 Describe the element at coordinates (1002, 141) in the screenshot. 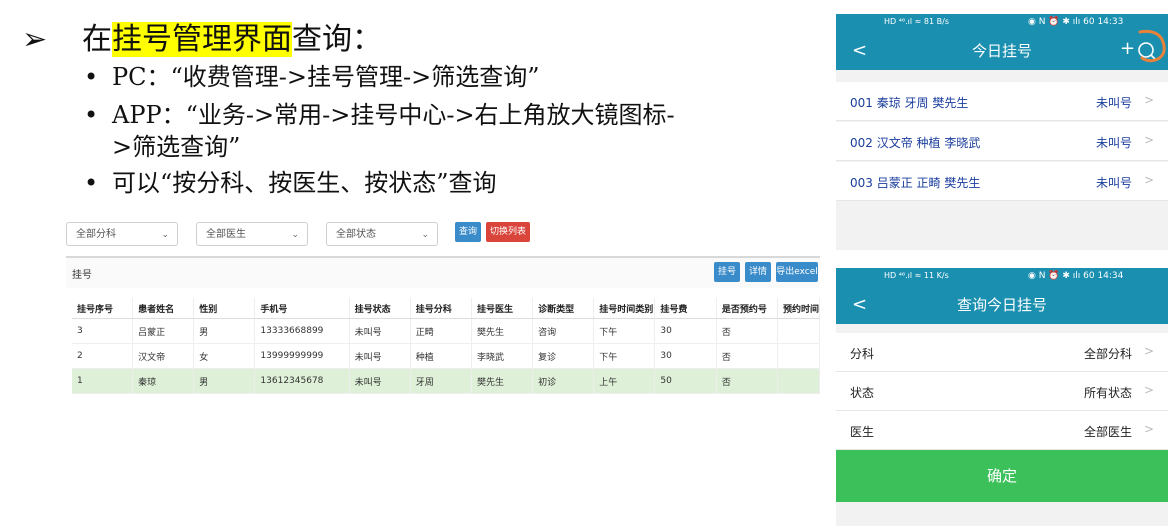

I see `list-item: 002 汉文帝 种植 李晓武 未叫号 >` at that location.